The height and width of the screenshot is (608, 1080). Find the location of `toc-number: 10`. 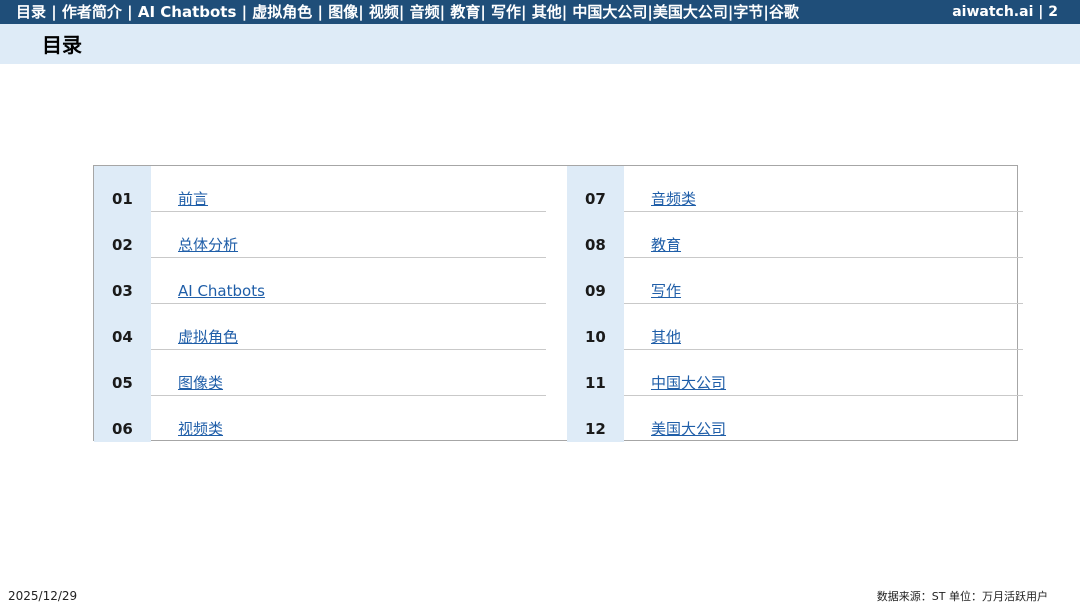

toc-number: 10 is located at coordinates (595, 337).